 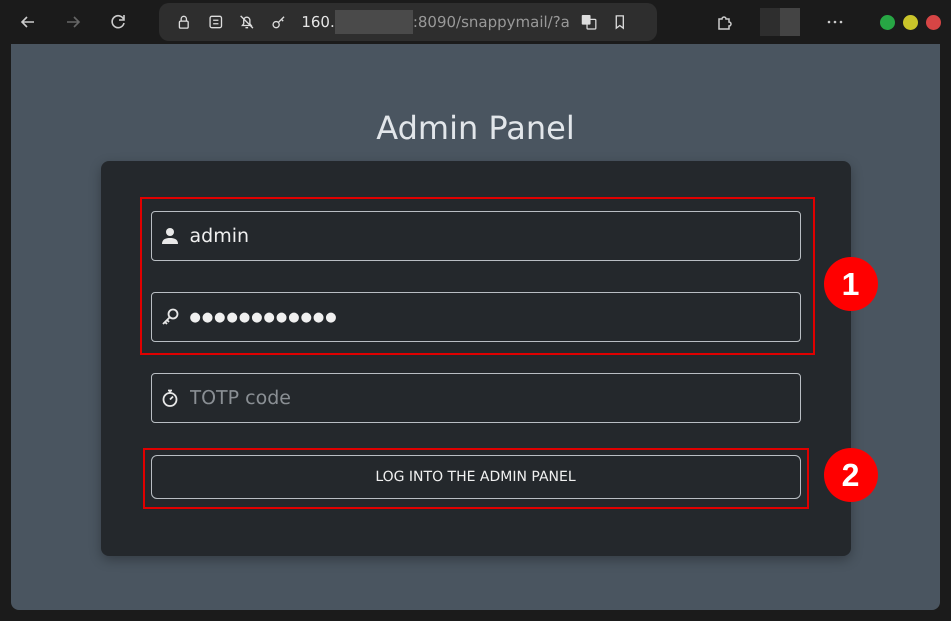 What do you see at coordinates (491, 317) in the screenshot?
I see `input-field: ●●●●●●●●●●●●` at bounding box center [491, 317].